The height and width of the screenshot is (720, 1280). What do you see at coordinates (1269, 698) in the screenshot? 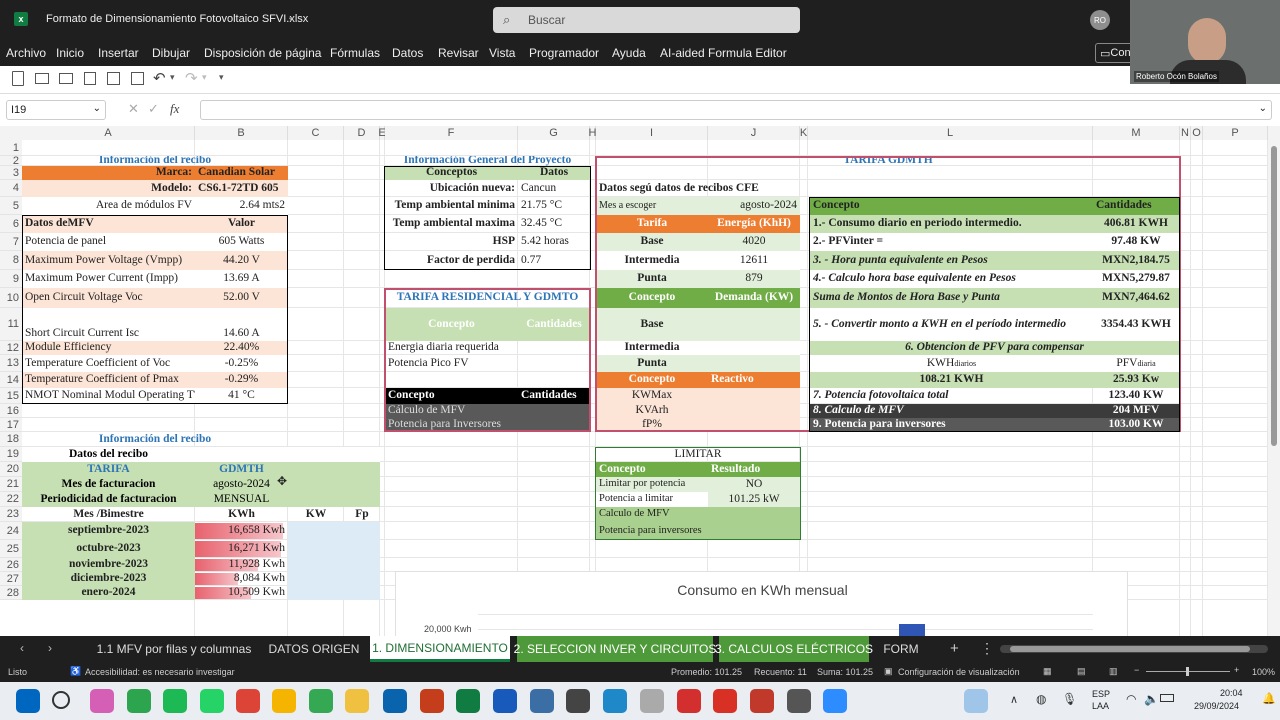
I see `notification-icon: 🔔` at bounding box center [1269, 698].